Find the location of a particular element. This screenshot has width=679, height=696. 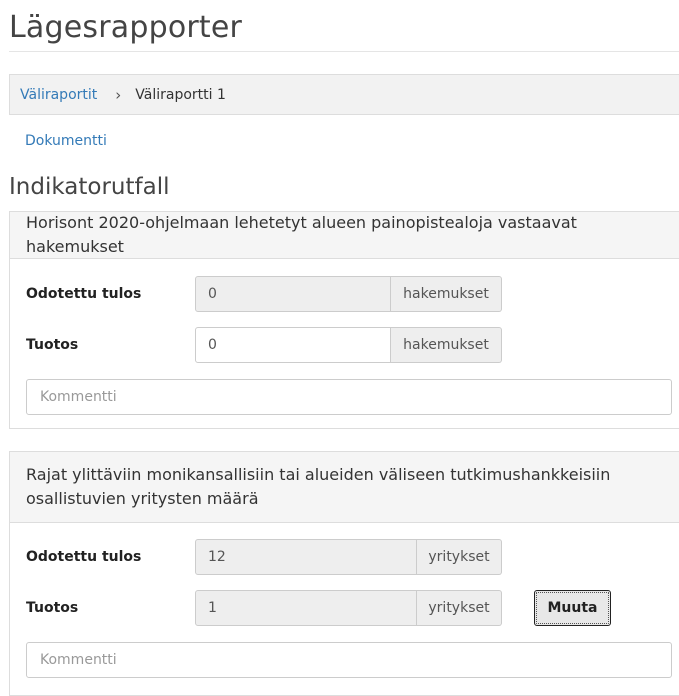

expected-result-unit: yritykset is located at coordinates (459, 557).